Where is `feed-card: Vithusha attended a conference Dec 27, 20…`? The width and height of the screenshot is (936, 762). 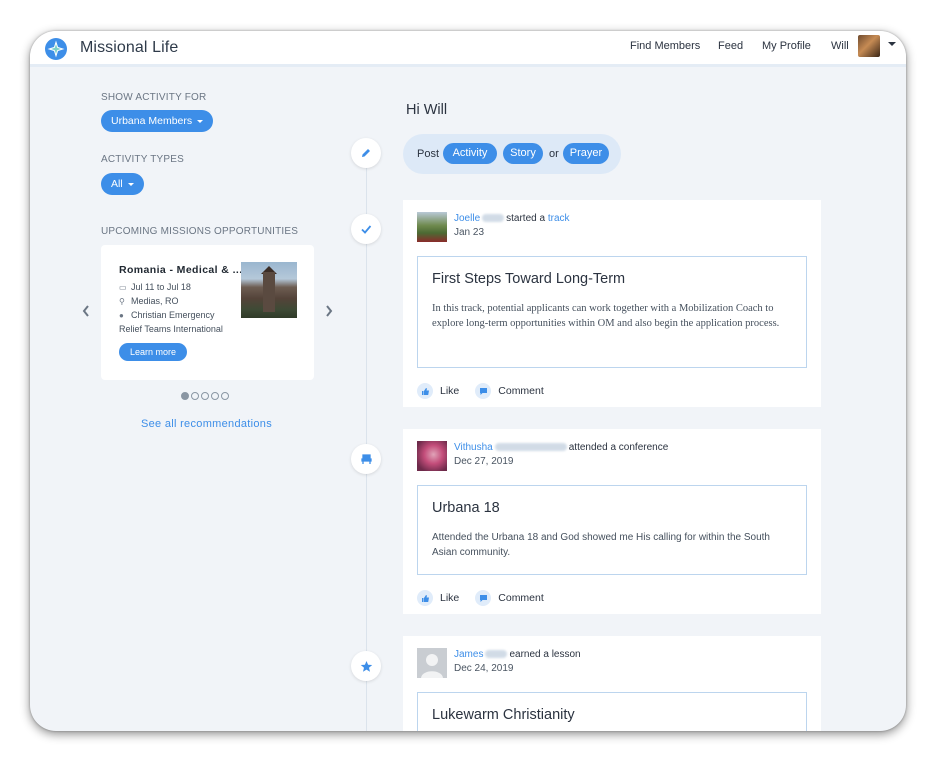 feed-card: Vithusha attended a conference Dec 27, 20… is located at coordinates (612, 521).